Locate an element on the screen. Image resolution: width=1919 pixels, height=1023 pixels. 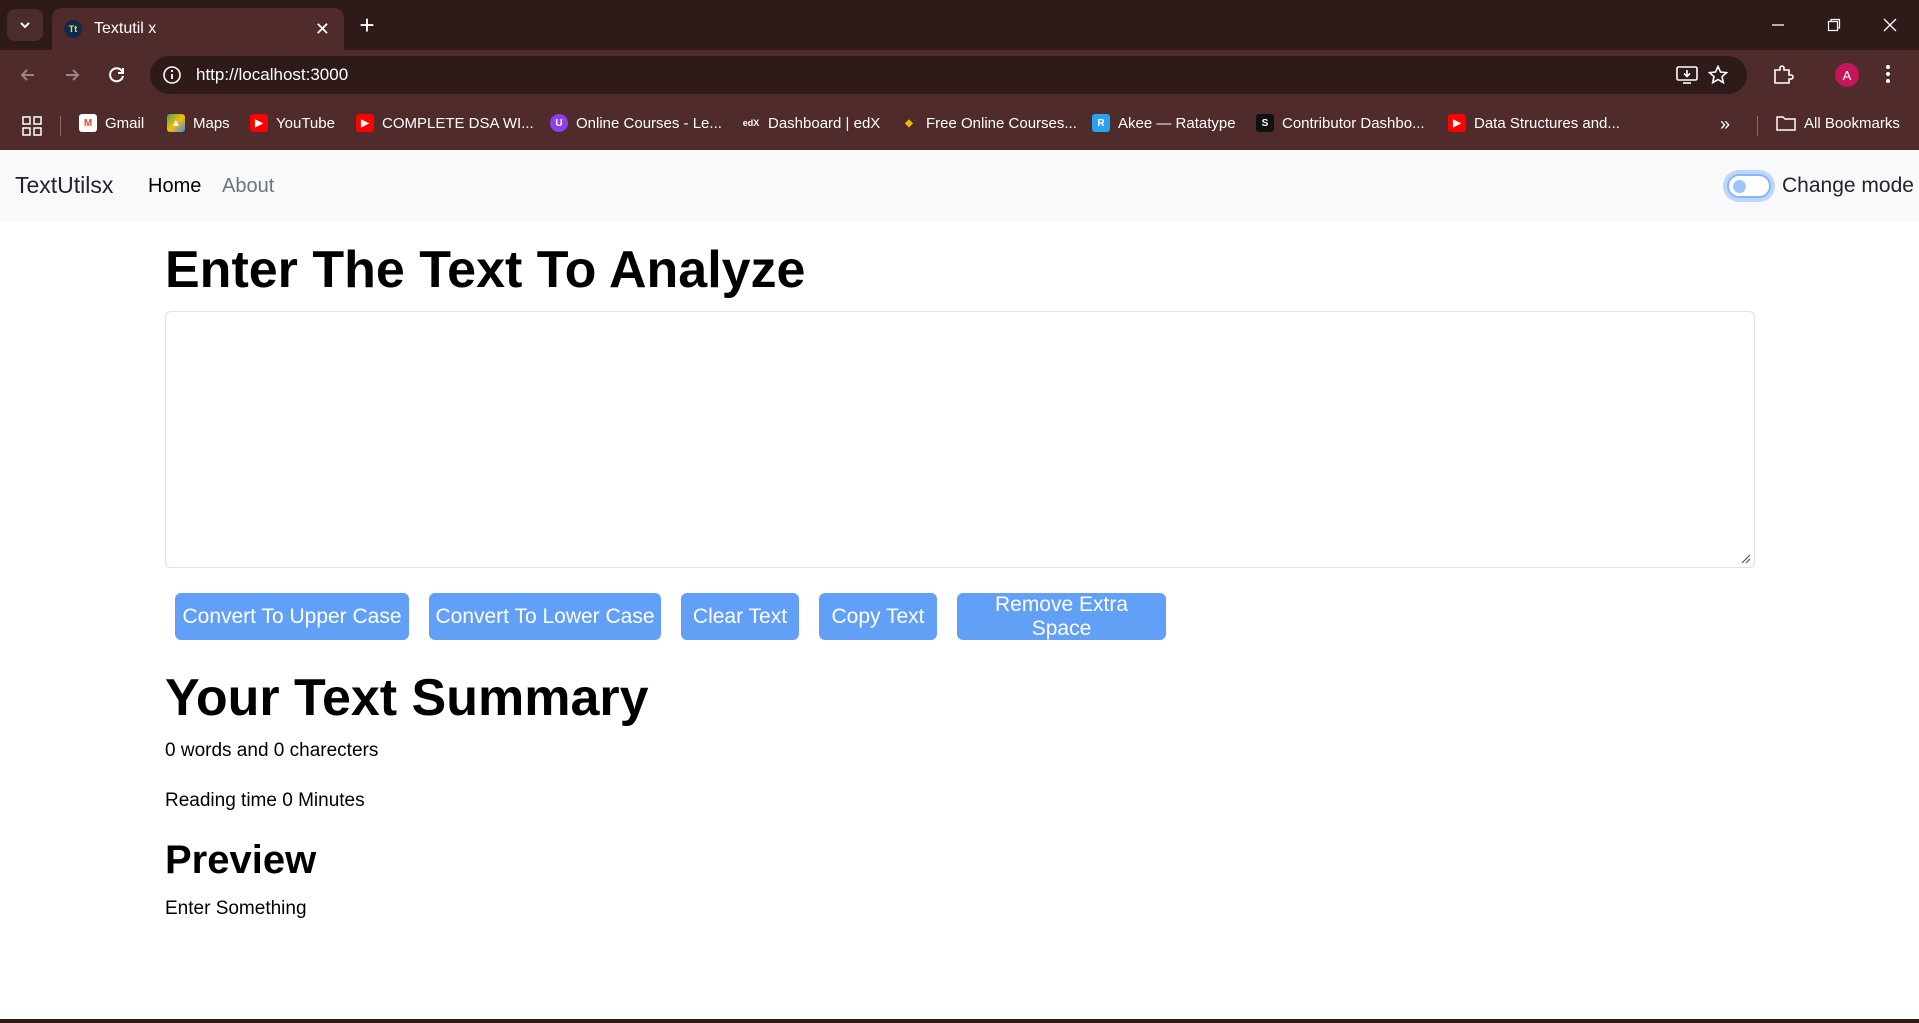
coursera-icon: ◆ is located at coordinates (909, 123).